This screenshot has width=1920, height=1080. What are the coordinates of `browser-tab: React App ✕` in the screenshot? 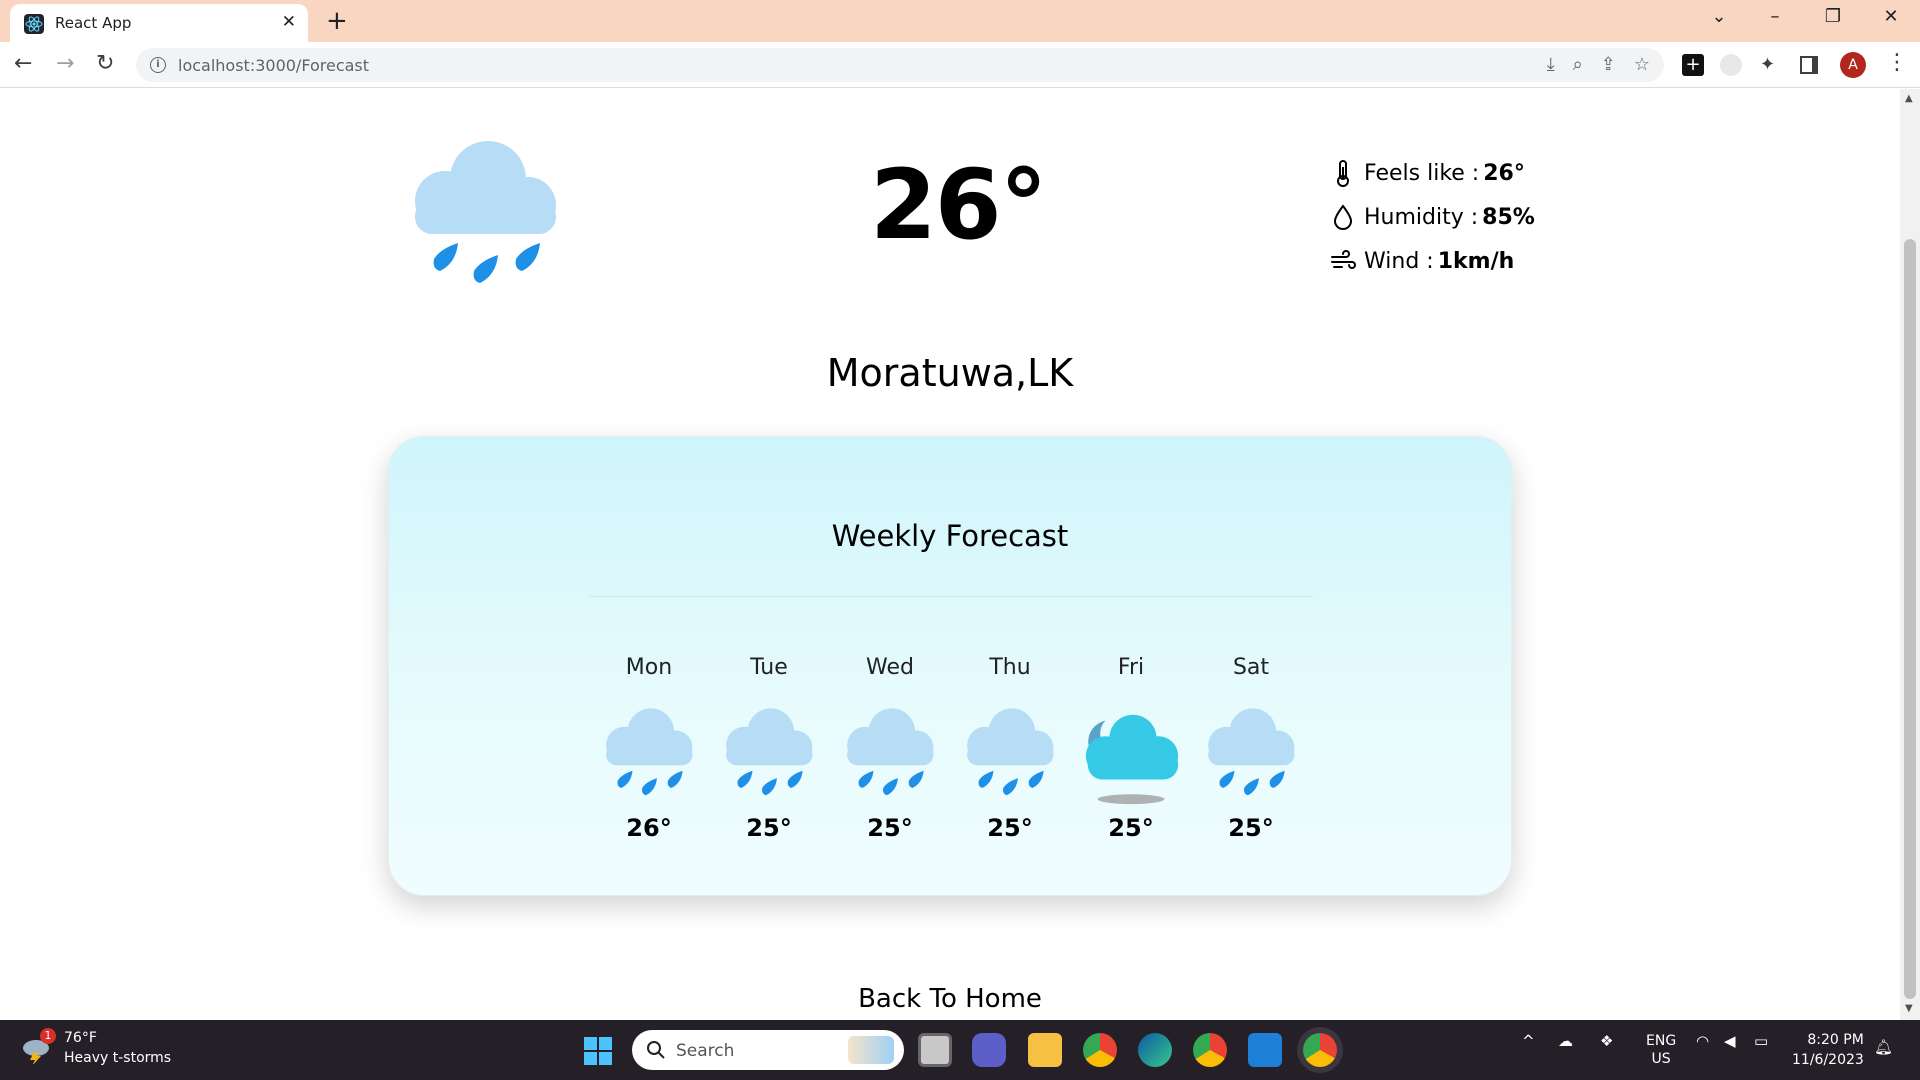 It's located at (159, 23).